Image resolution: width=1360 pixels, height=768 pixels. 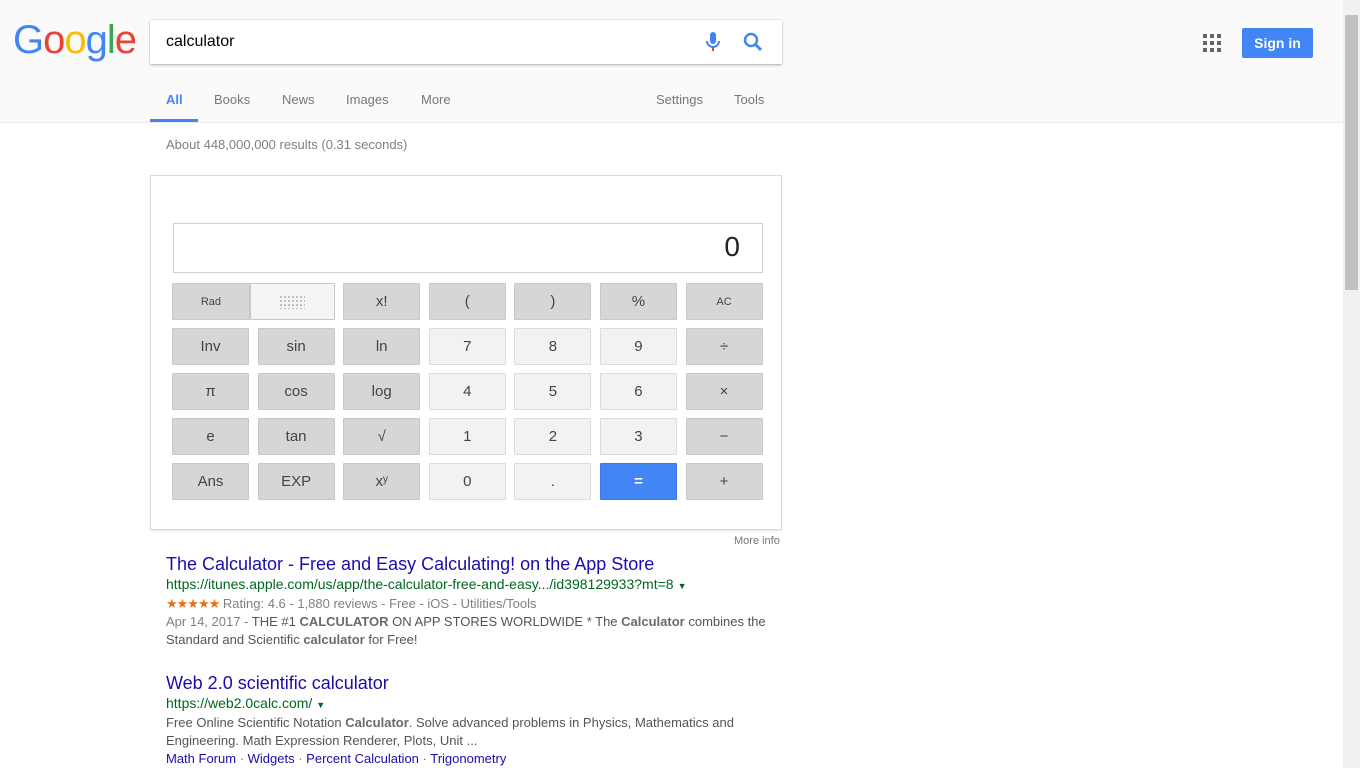 What do you see at coordinates (467, 436) in the screenshot?
I see `calc-button: 1` at bounding box center [467, 436].